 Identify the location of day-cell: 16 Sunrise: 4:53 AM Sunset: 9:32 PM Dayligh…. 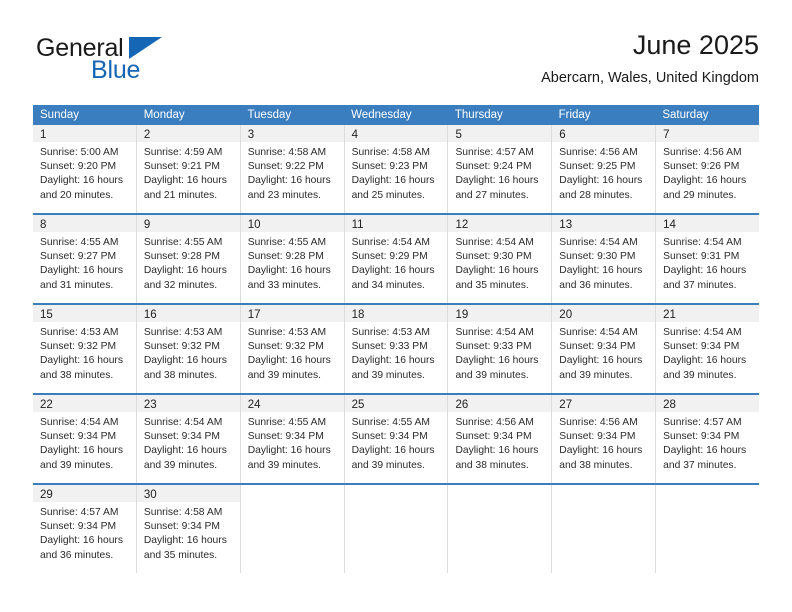
(188, 349).